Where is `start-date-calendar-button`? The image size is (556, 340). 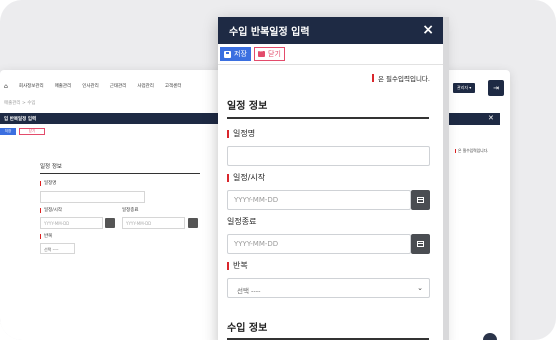
start-date-calendar-button is located at coordinates (420, 200).